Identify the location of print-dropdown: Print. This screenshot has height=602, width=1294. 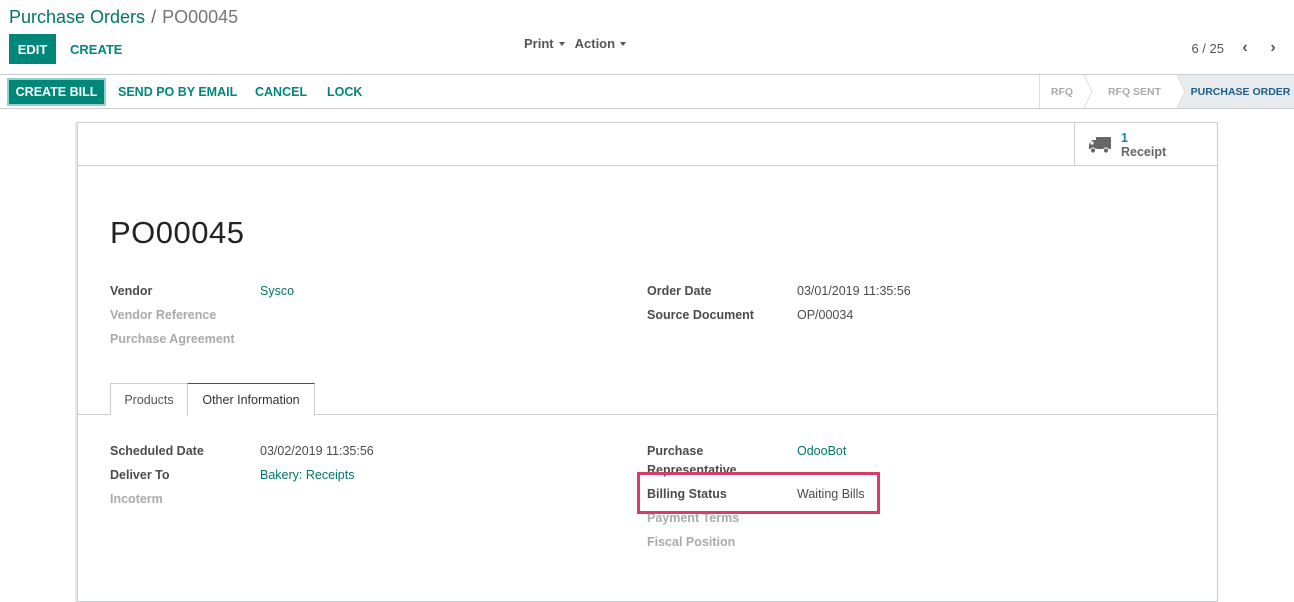
(544, 43).